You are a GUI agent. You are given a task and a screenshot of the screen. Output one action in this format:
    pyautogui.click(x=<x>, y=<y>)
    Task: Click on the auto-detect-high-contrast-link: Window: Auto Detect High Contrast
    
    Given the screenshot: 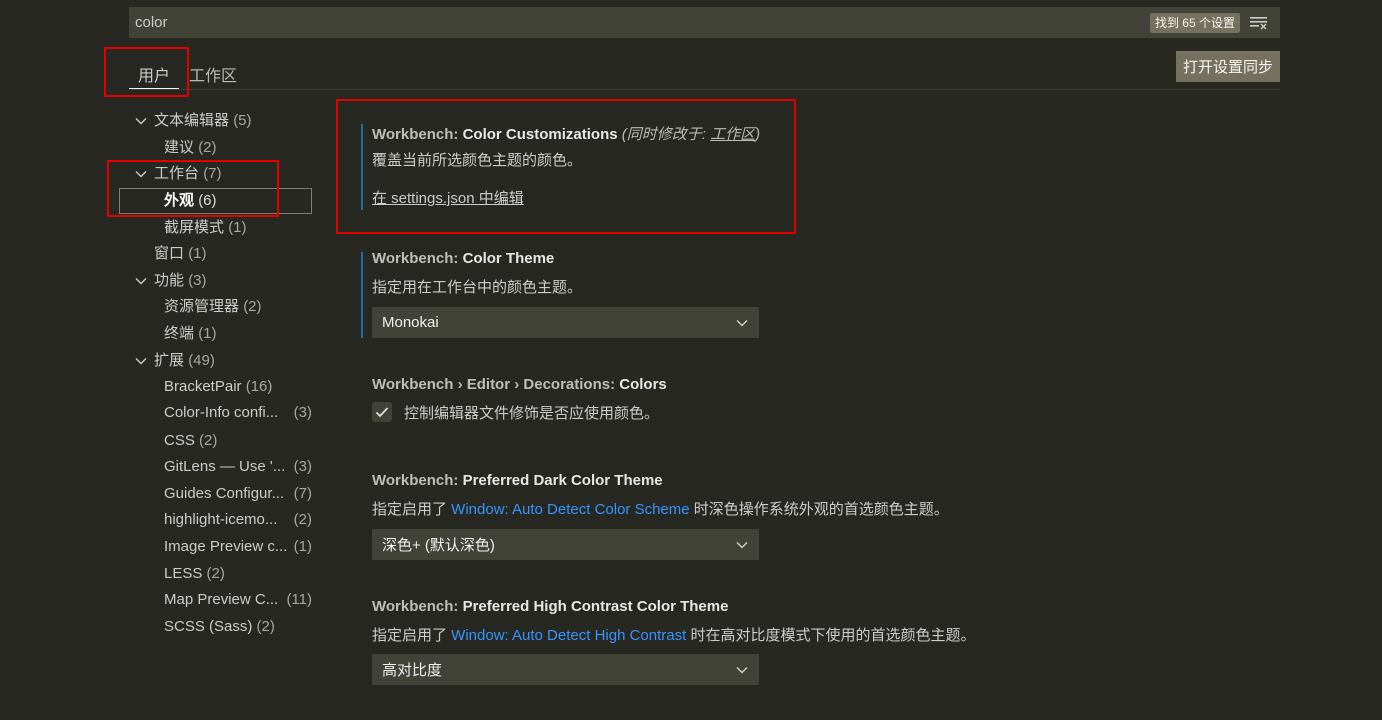 What is the action you would take?
    pyautogui.click(x=568, y=635)
    